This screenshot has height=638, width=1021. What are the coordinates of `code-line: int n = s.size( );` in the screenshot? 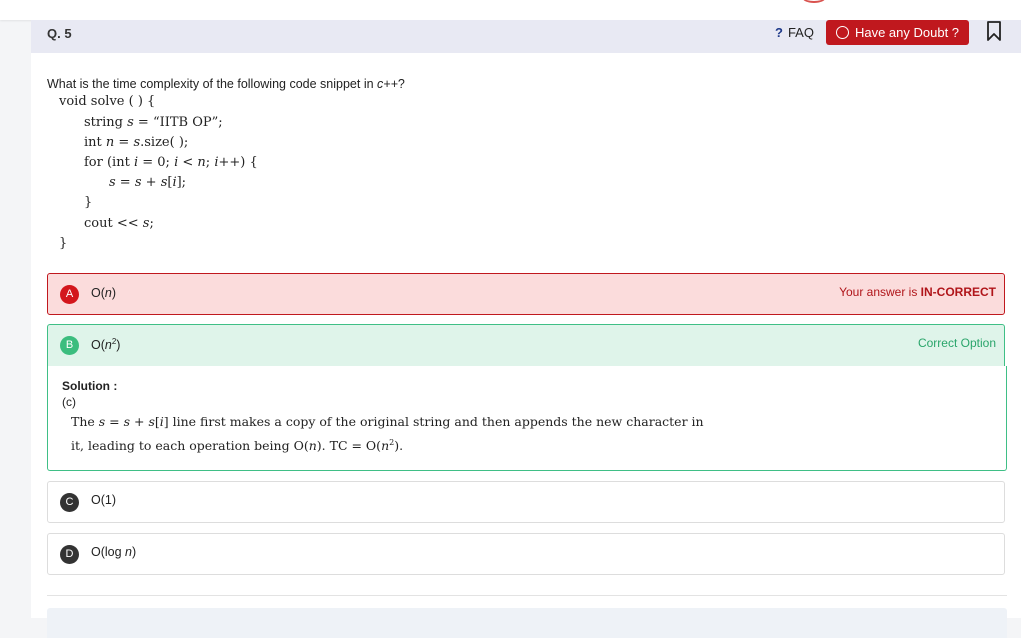 It's located at (136, 142).